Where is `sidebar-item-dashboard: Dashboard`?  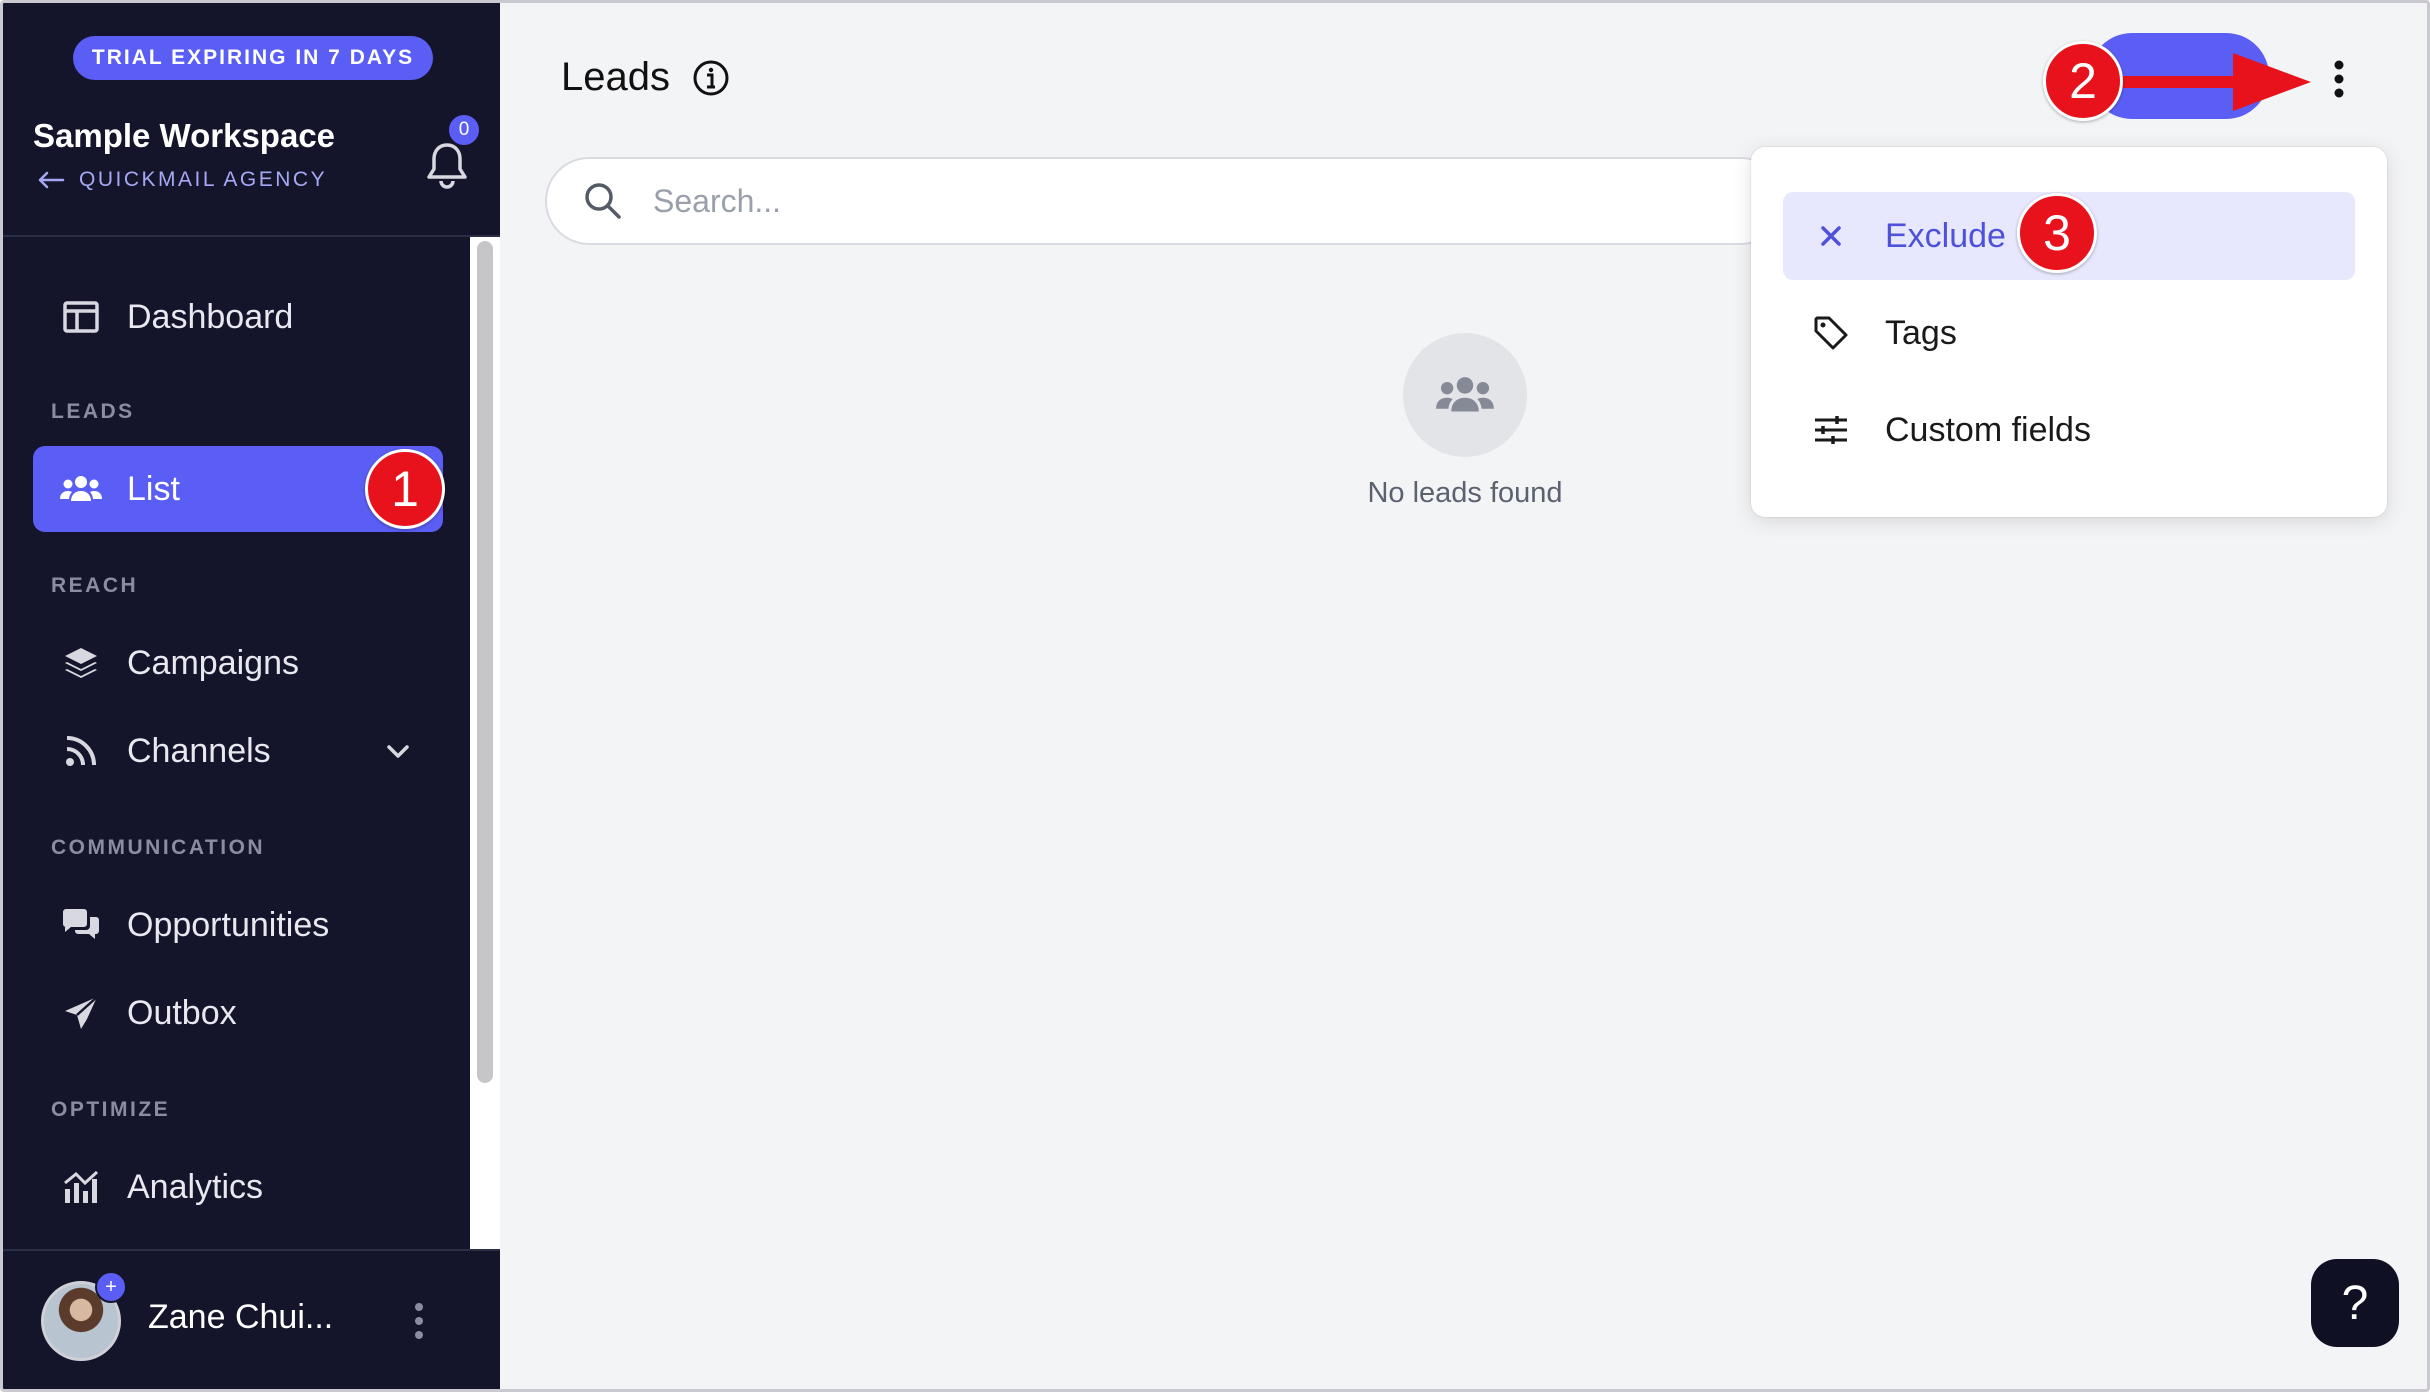
sidebar-item-dashboard: Dashboard is located at coordinates (238, 317).